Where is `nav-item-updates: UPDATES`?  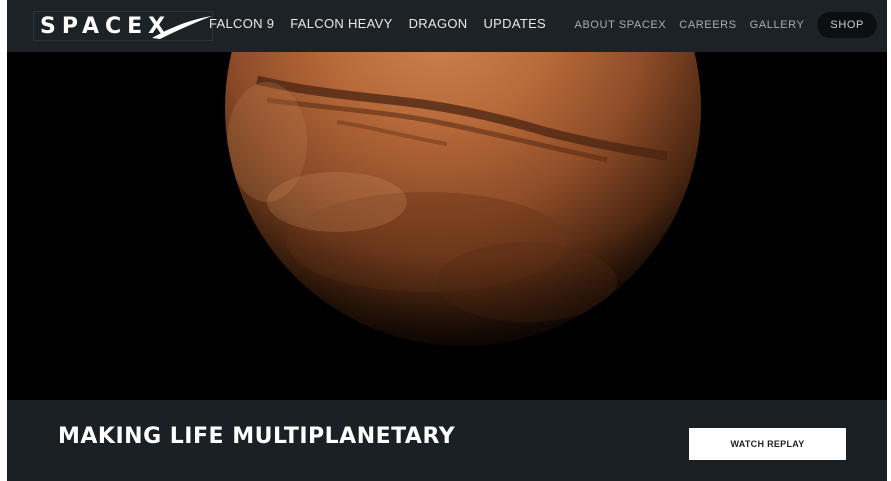 nav-item-updates: UPDATES is located at coordinates (514, 23).